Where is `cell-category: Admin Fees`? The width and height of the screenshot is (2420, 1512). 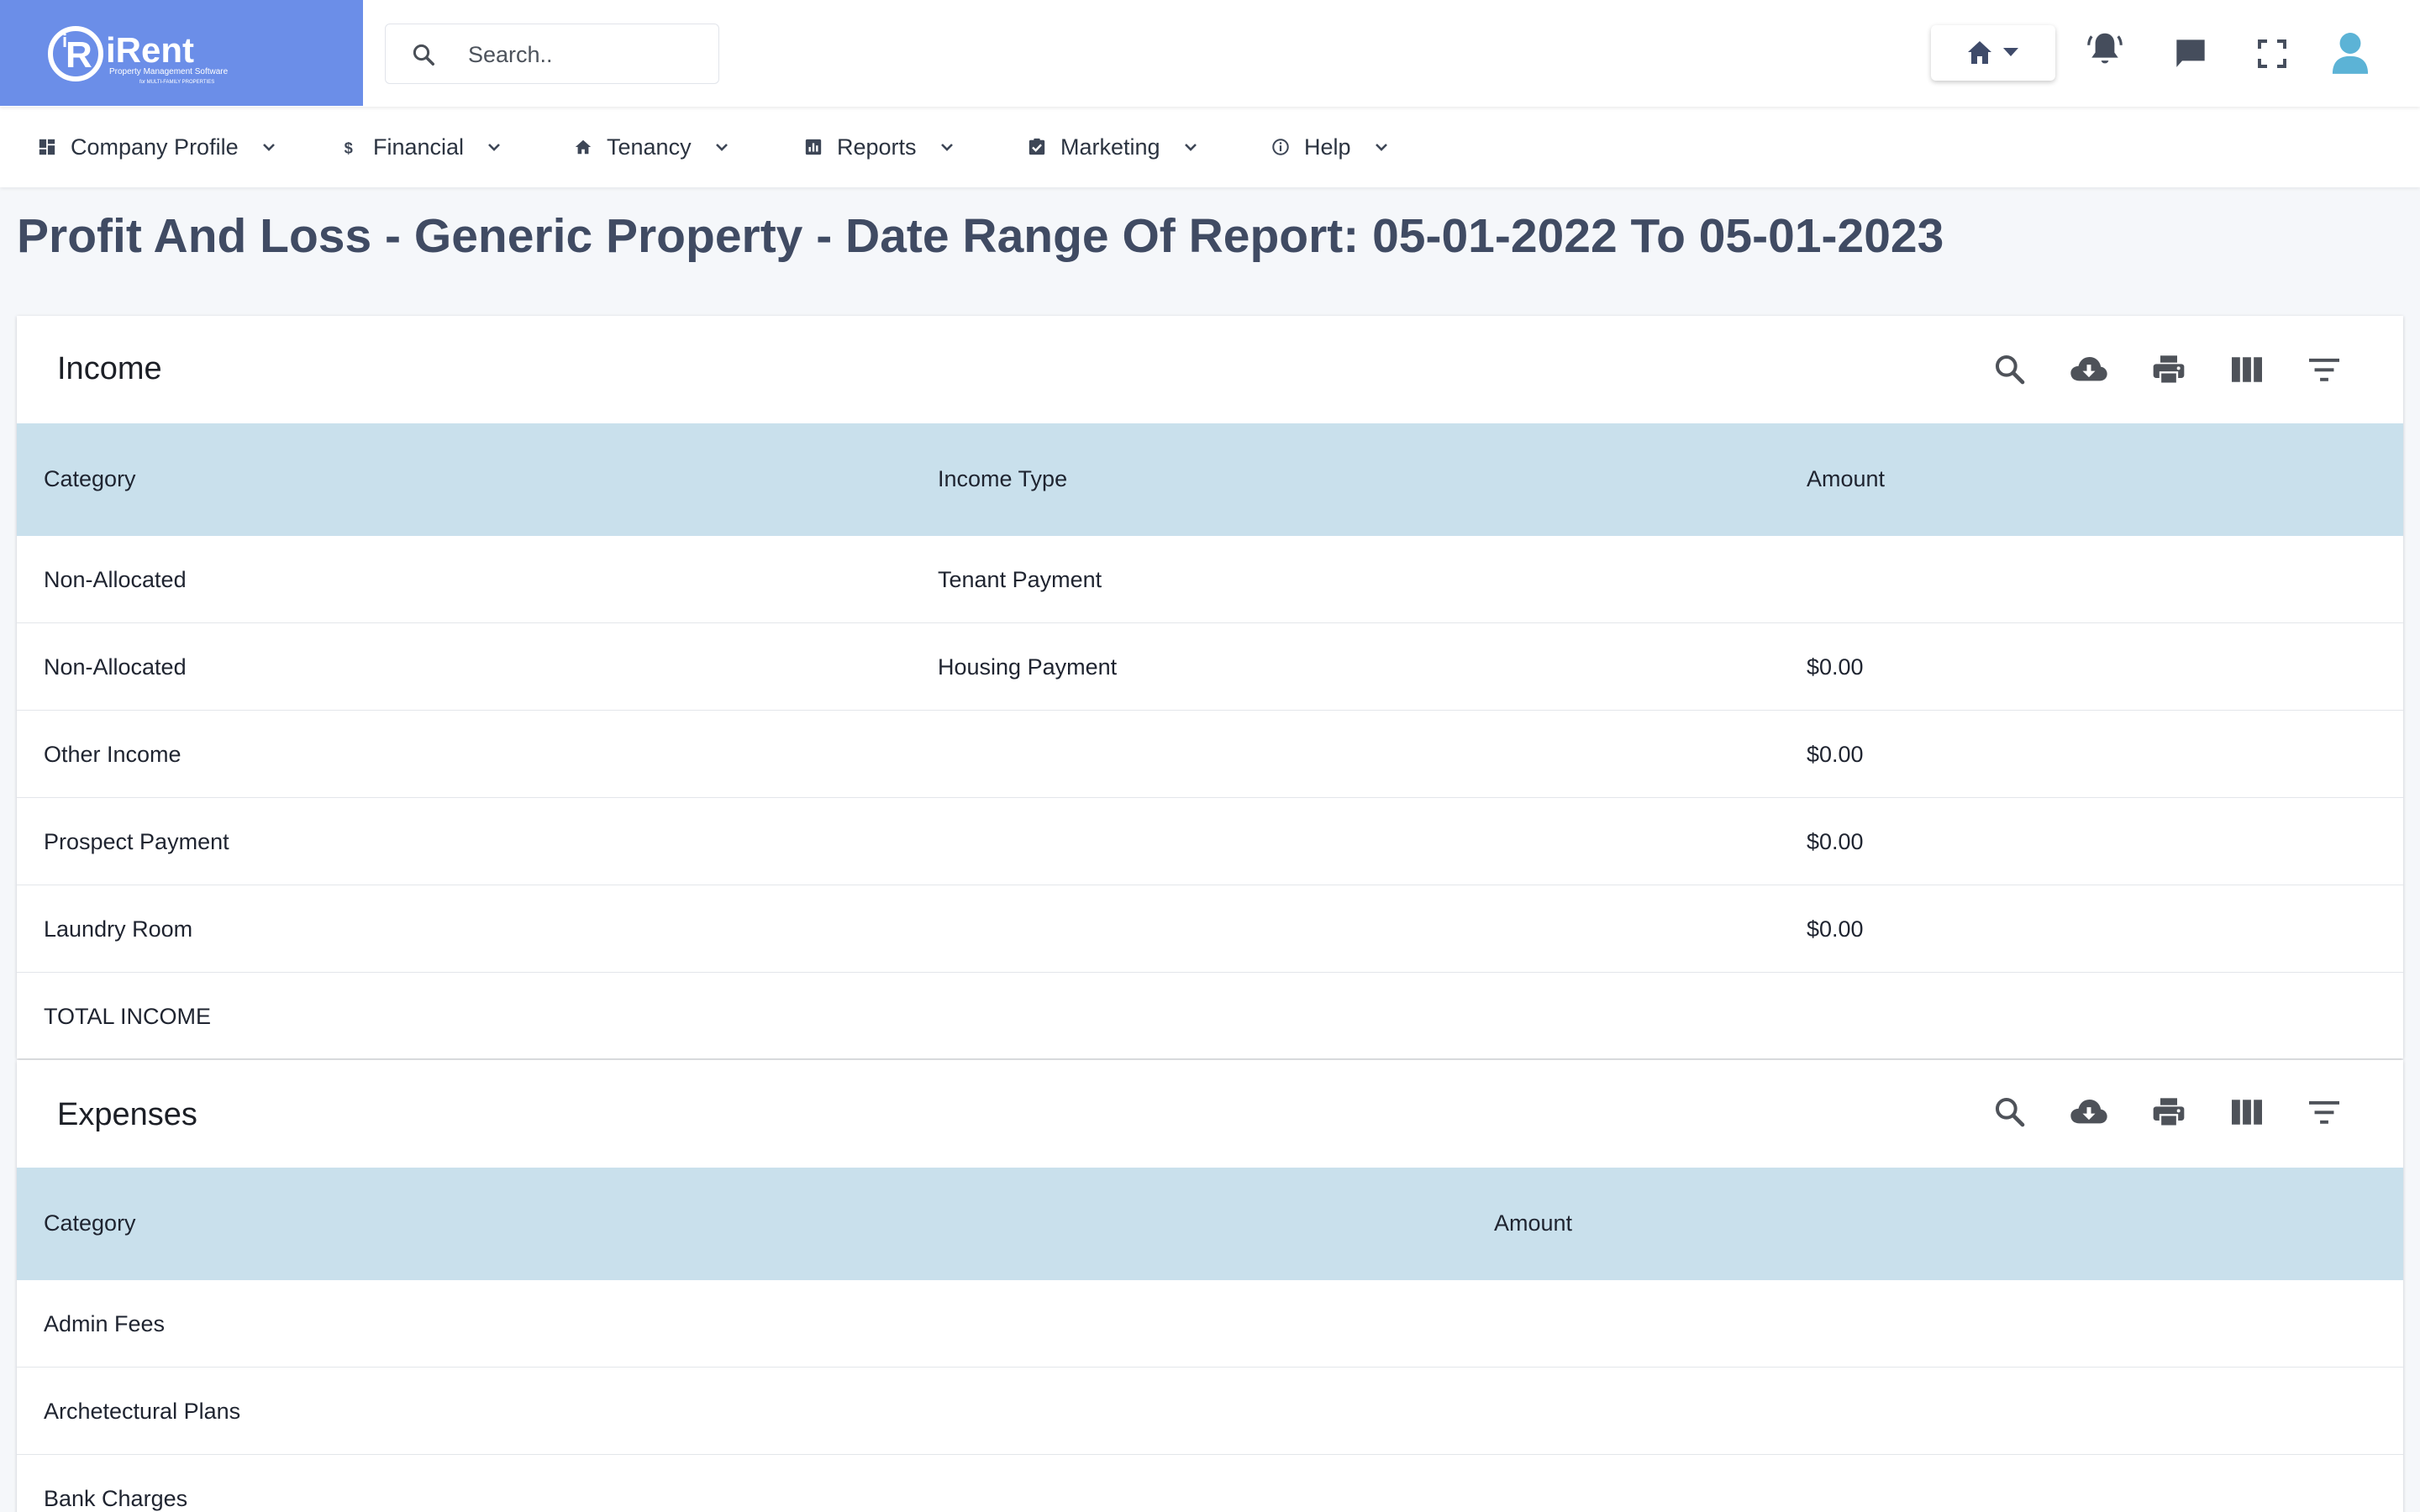 cell-category: Admin Fees is located at coordinates (105, 1323).